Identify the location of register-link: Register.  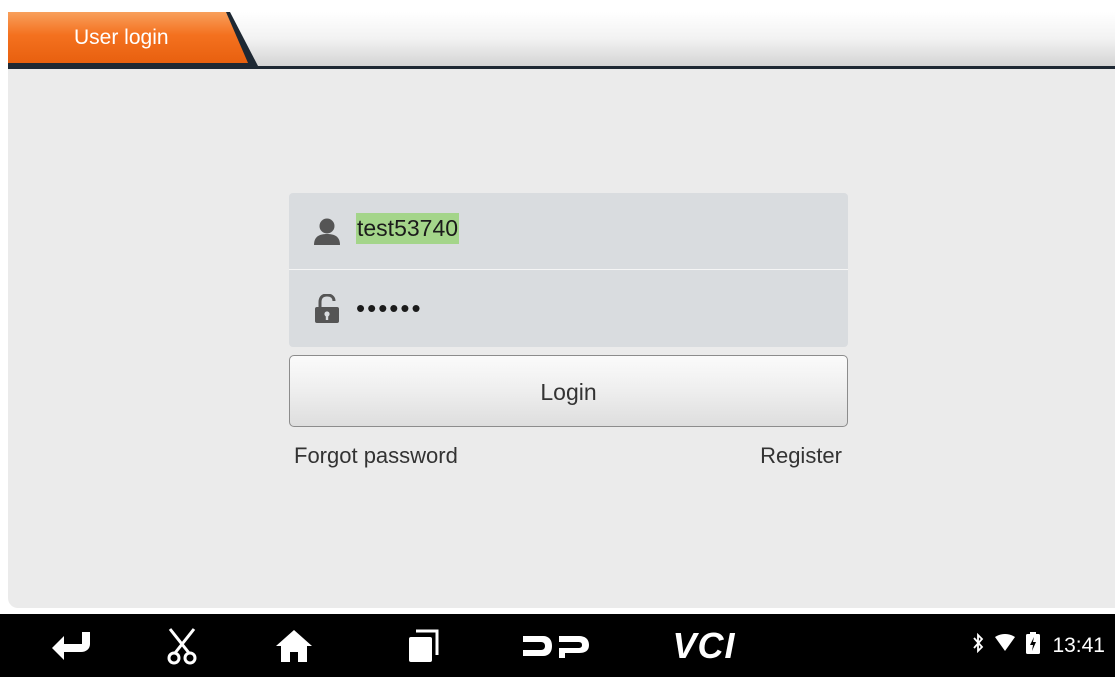
(801, 456).